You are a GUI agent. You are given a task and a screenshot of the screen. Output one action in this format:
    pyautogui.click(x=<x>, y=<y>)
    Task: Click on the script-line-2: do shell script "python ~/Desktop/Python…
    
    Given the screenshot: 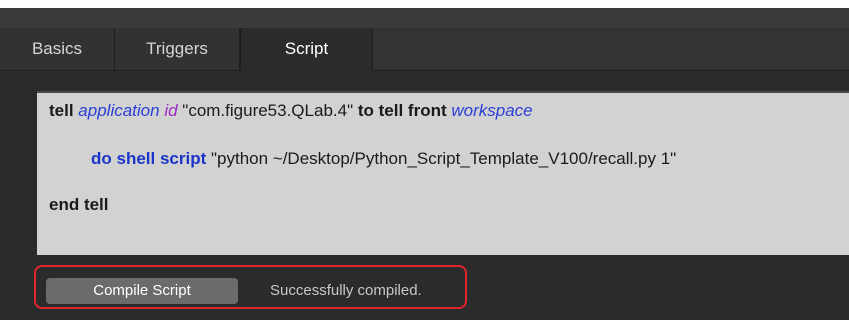 What is the action you would take?
    pyautogui.click(x=383, y=159)
    